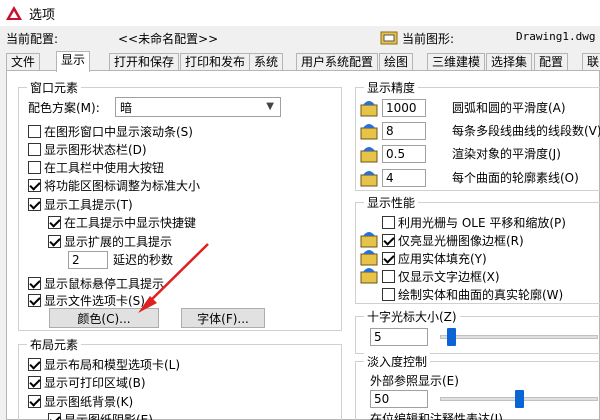 The image size is (600, 420). I want to click on checkbox-file-tabs: 显示文件选项卡(S), so click(86, 300).